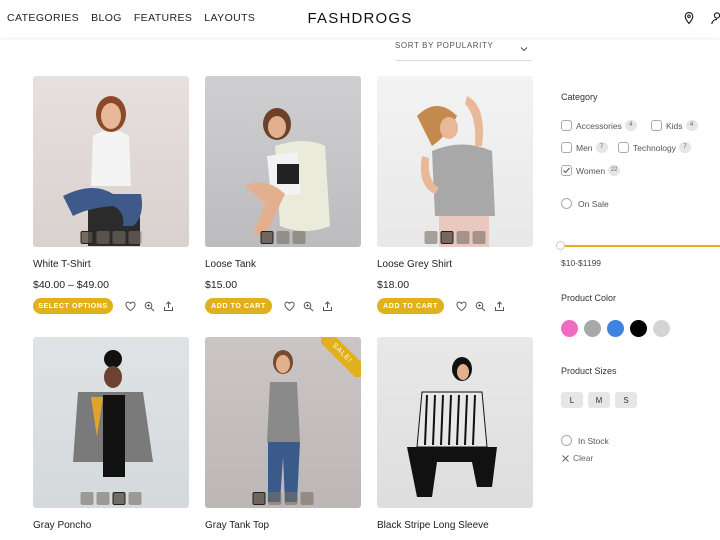 This screenshot has height=540, width=720. What do you see at coordinates (565, 458) in the screenshot?
I see `close-icon` at bounding box center [565, 458].